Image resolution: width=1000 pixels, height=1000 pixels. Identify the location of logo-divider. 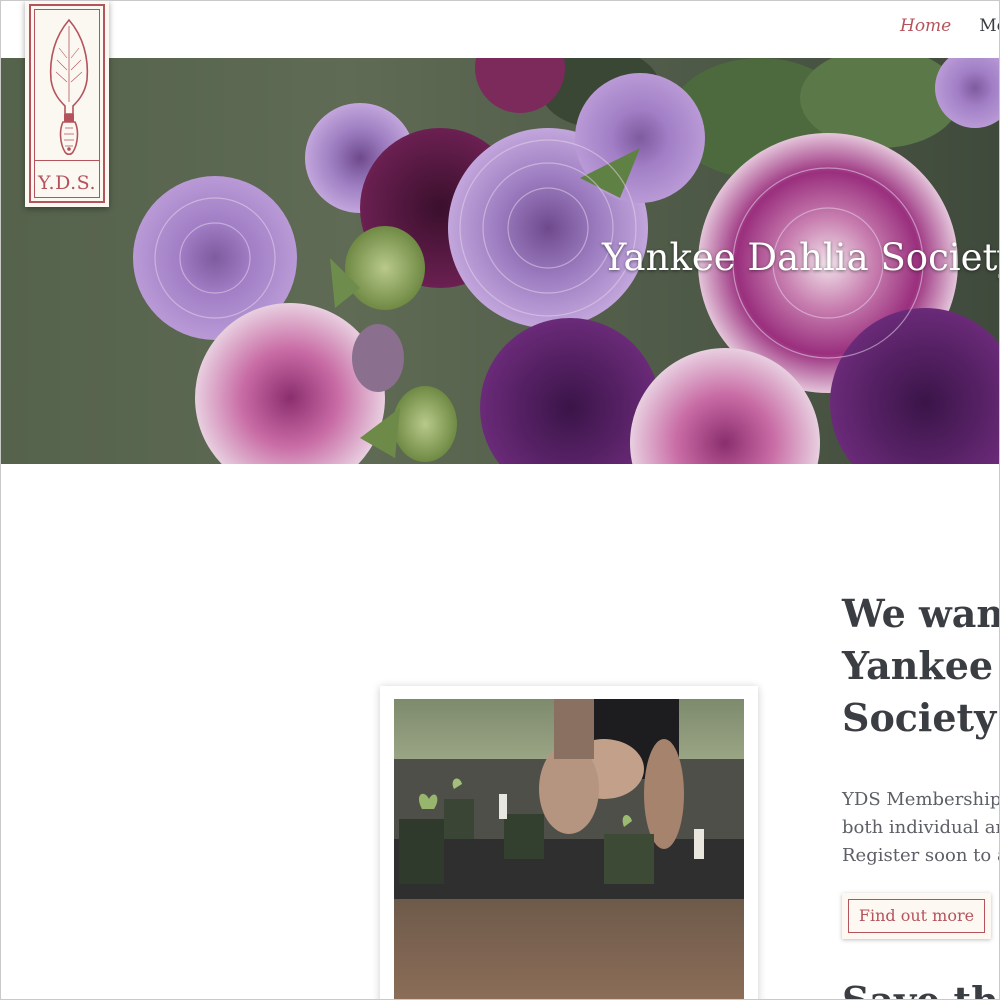
(67, 160).